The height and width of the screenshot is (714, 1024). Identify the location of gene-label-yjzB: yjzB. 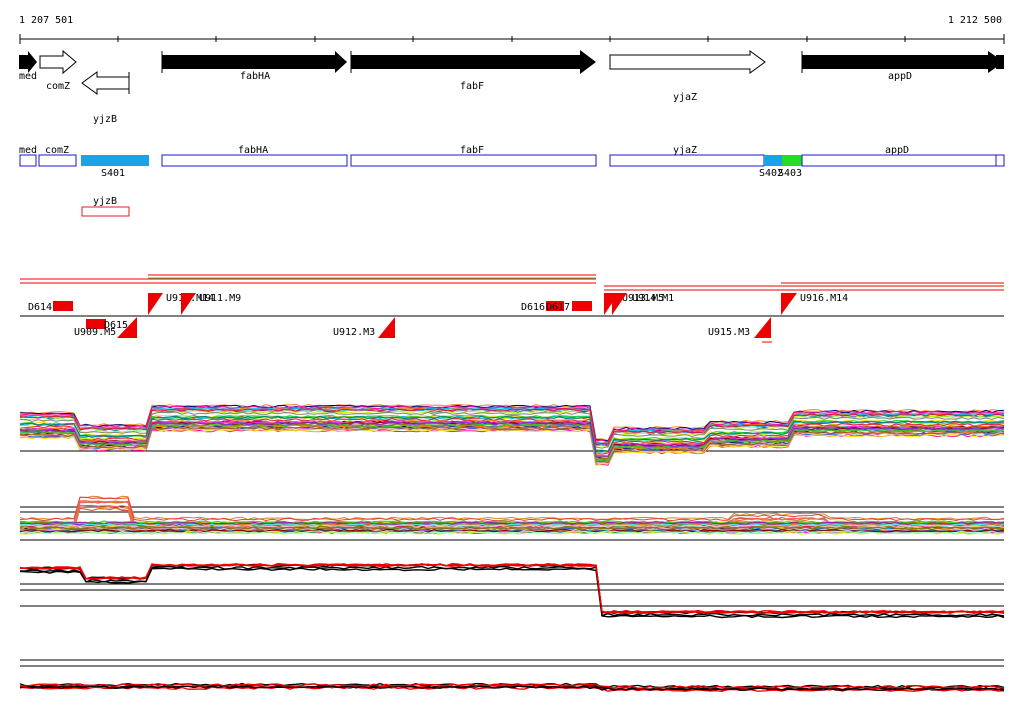
(105, 119).